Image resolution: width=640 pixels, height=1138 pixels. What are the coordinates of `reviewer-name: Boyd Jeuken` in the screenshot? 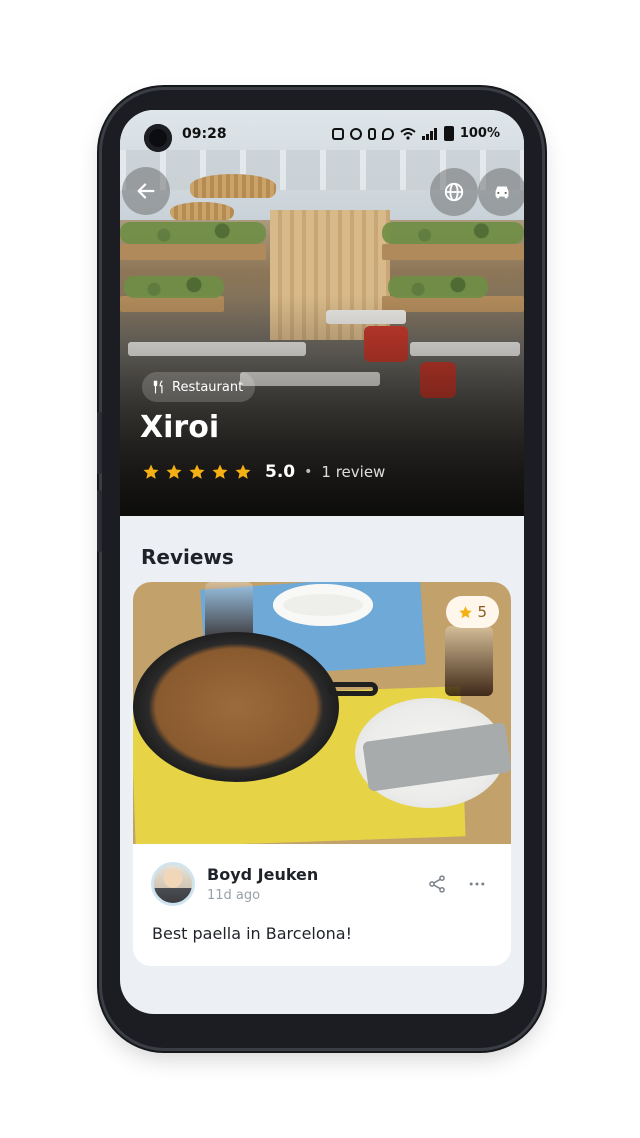 It's located at (263, 874).